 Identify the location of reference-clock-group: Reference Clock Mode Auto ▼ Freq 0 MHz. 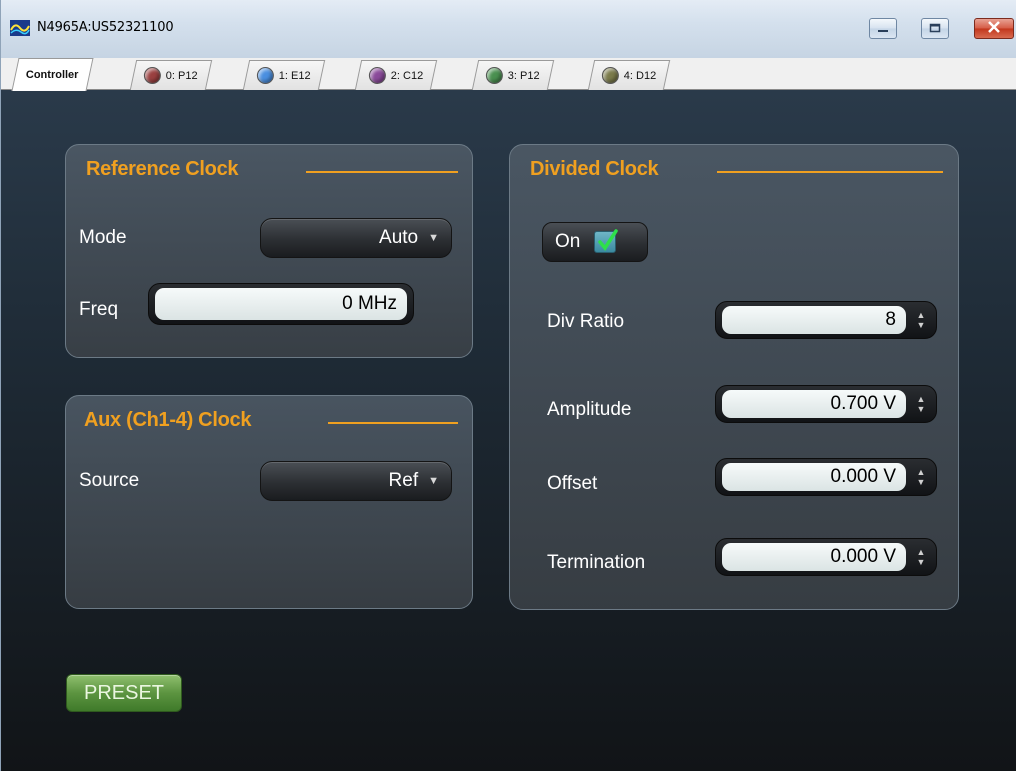
(269, 251).